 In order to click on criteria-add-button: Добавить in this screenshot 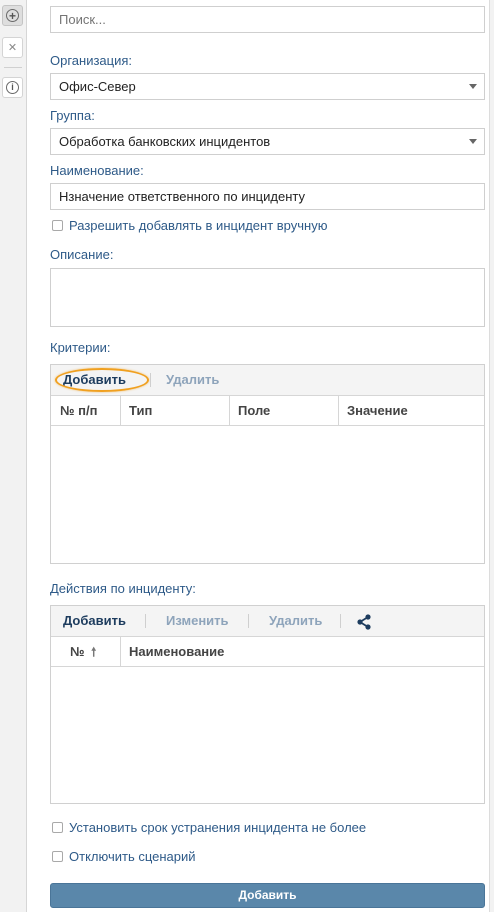, I will do `click(102, 380)`.